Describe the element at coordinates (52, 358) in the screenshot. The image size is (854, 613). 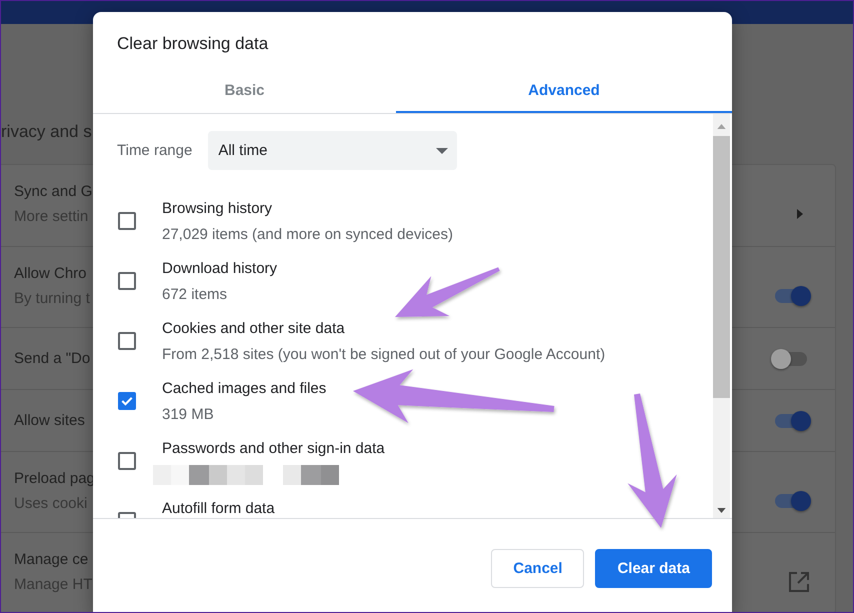
I see `setting-title: Send a "Do` at that location.